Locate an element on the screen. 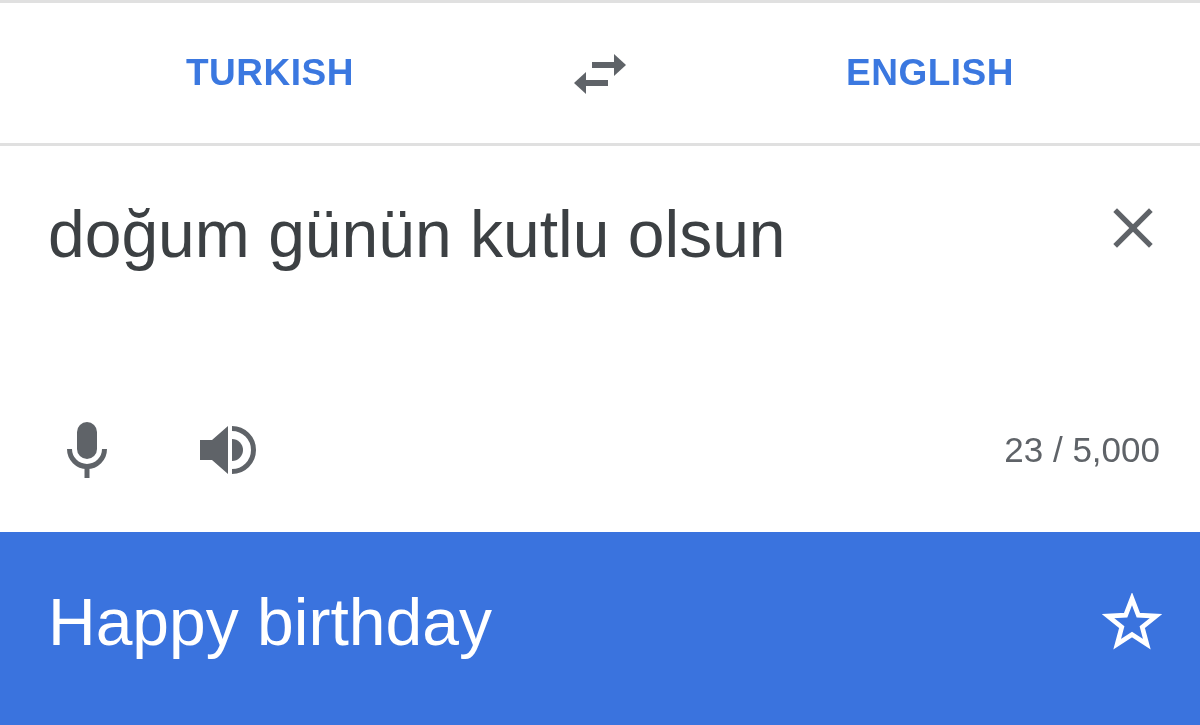  swap-arrows-icon is located at coordinates (600, 74).